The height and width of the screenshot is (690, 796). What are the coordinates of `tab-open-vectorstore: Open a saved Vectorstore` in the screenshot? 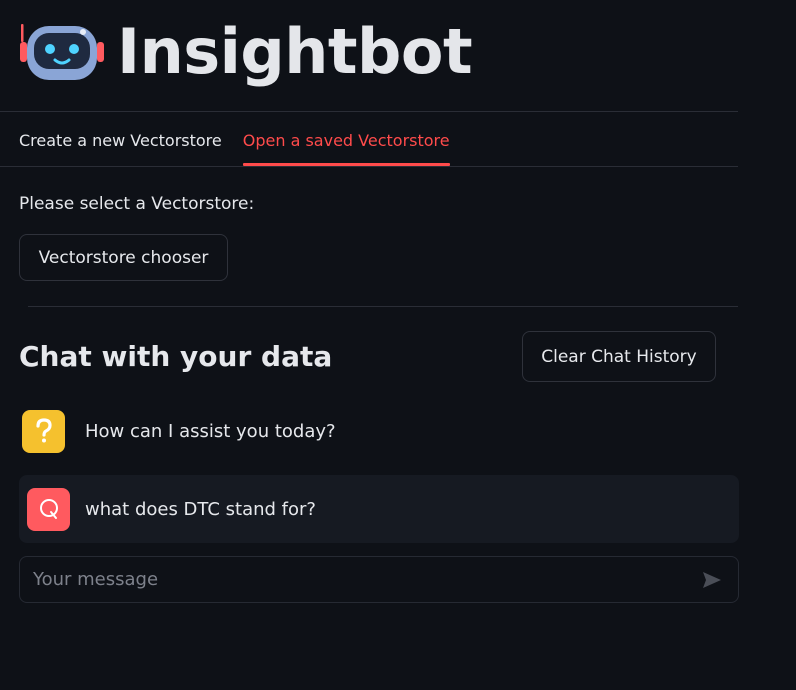 It's located at (346, 147).